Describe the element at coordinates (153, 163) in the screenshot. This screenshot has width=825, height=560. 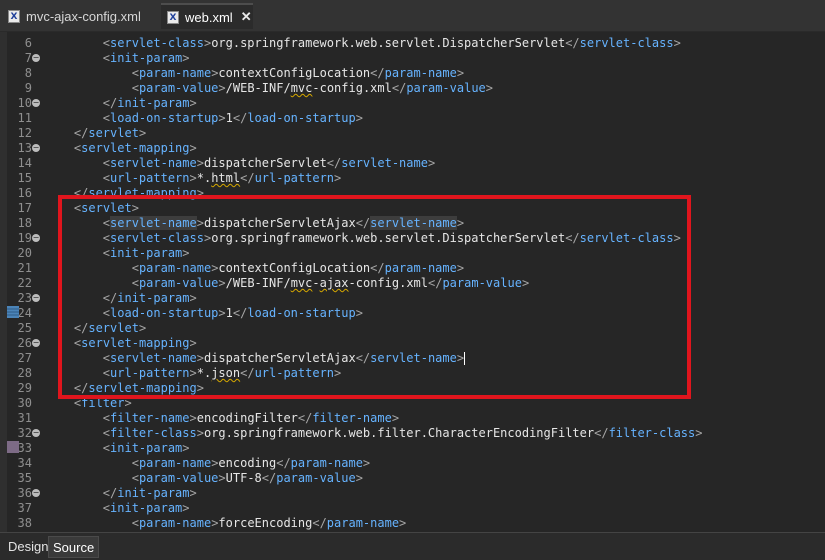
I see `xml-tag-name: servlet-name` at that location.